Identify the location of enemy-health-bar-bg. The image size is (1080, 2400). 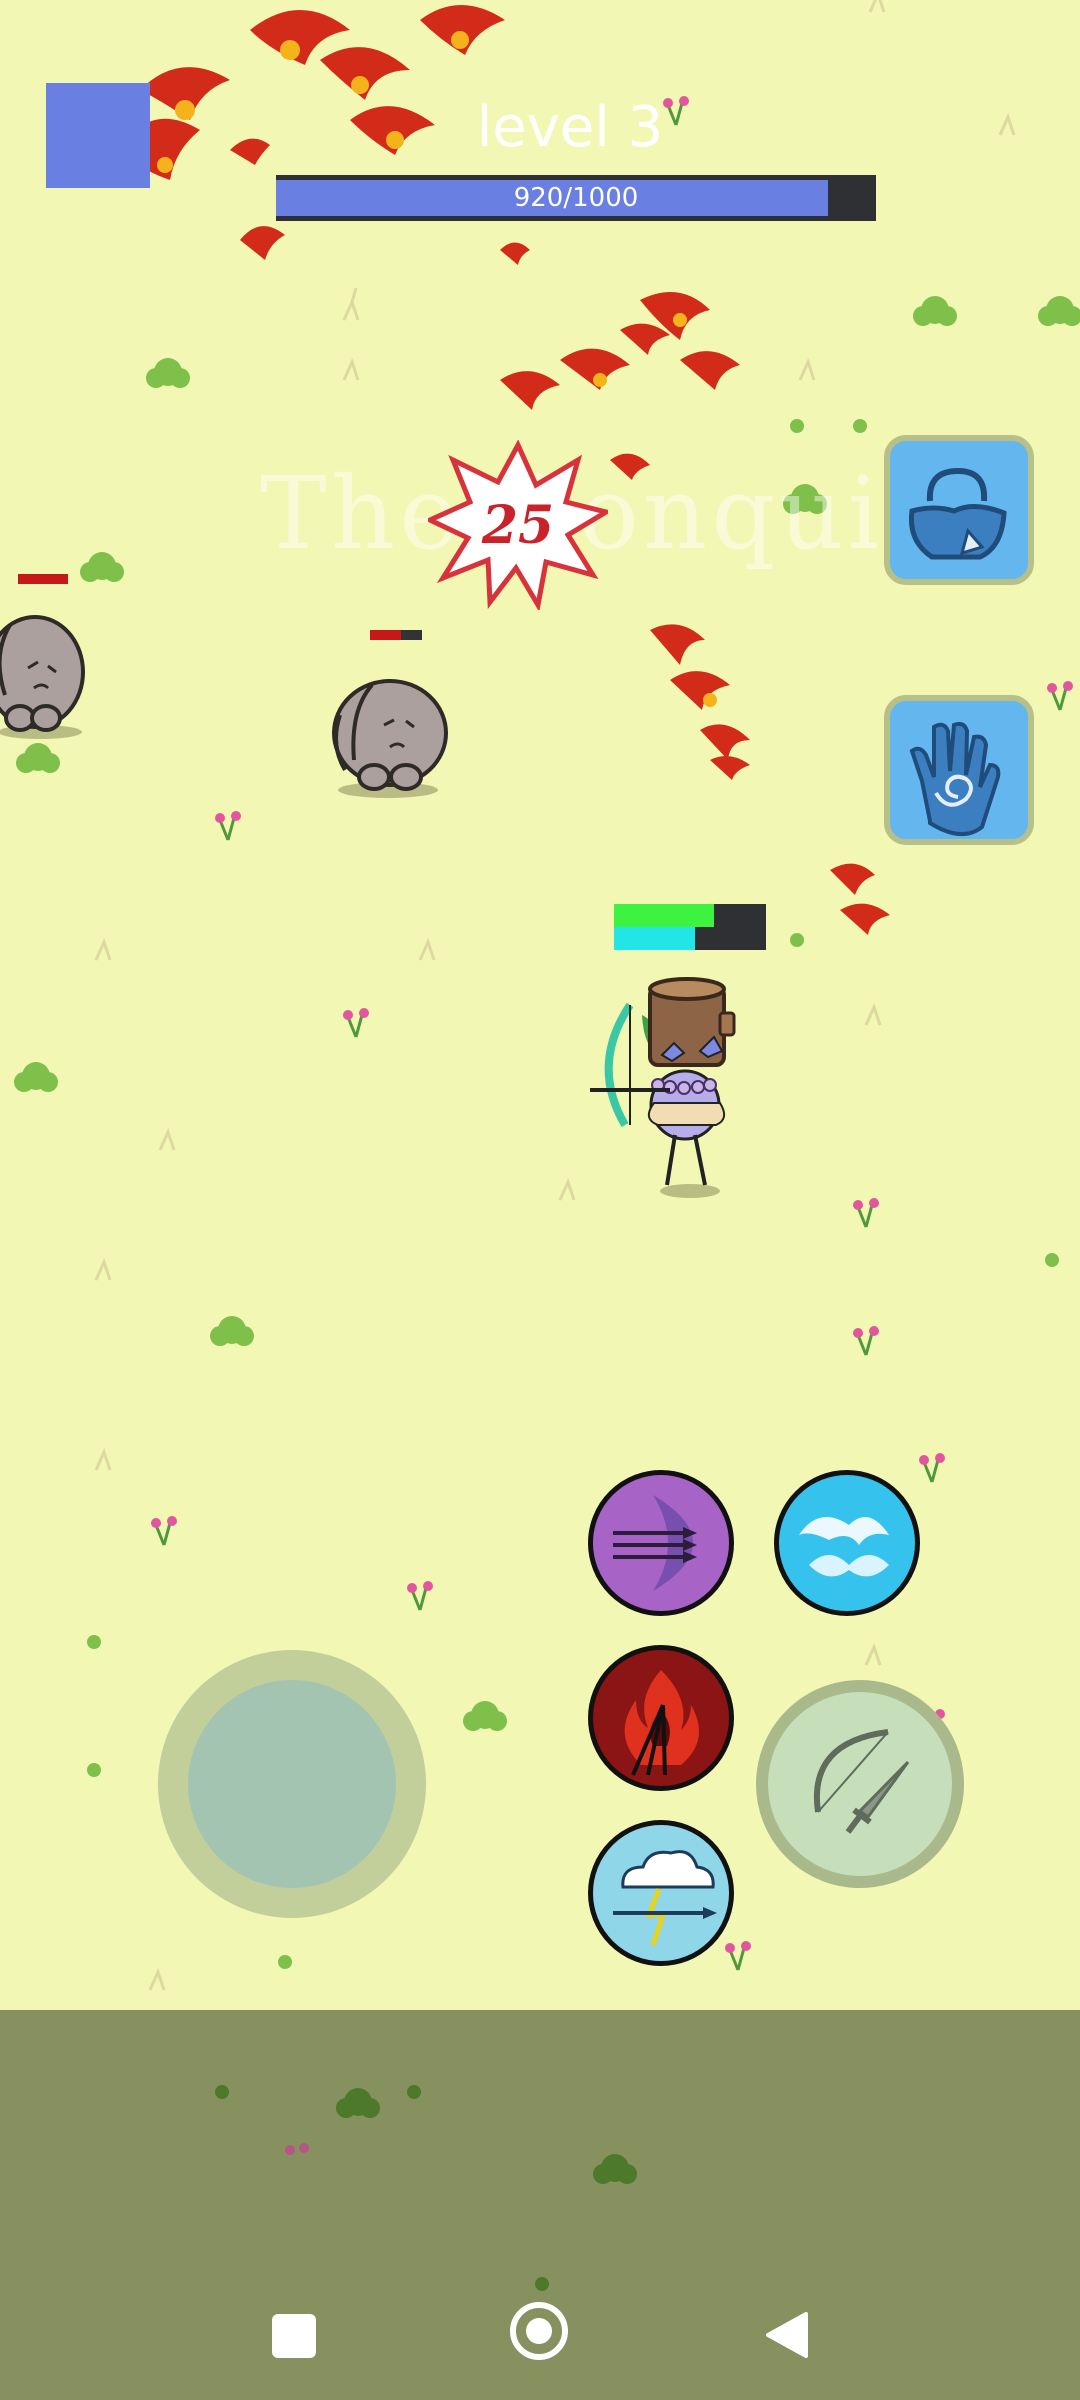
(396, 635).